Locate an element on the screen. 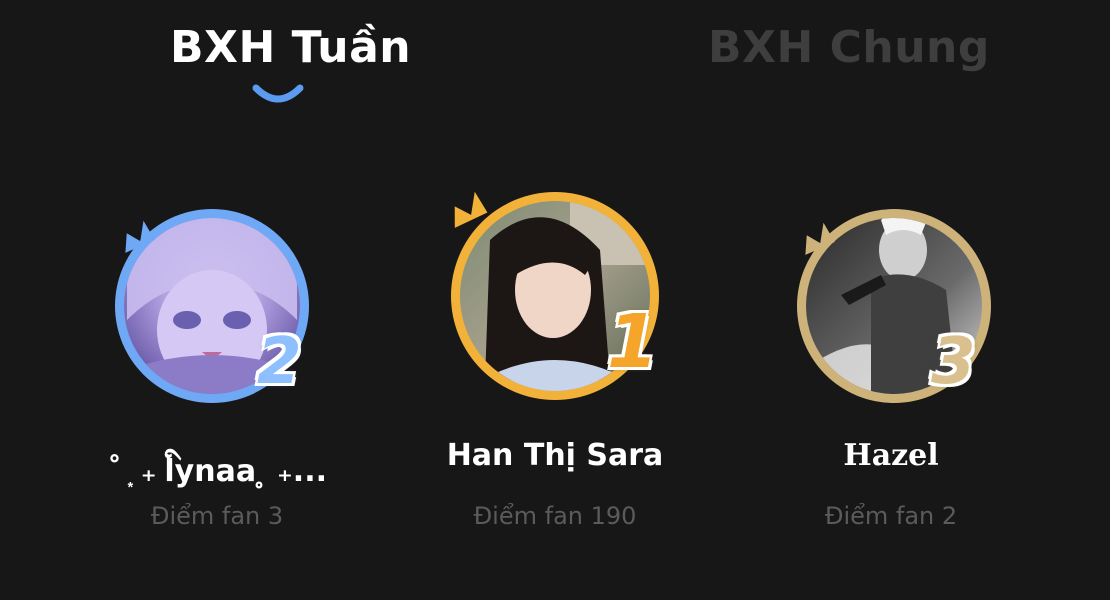 Image resolution: width=1110 pixels, height=600 pixels. avatar-rank-1: 1 is located at coordinates (555, 305).